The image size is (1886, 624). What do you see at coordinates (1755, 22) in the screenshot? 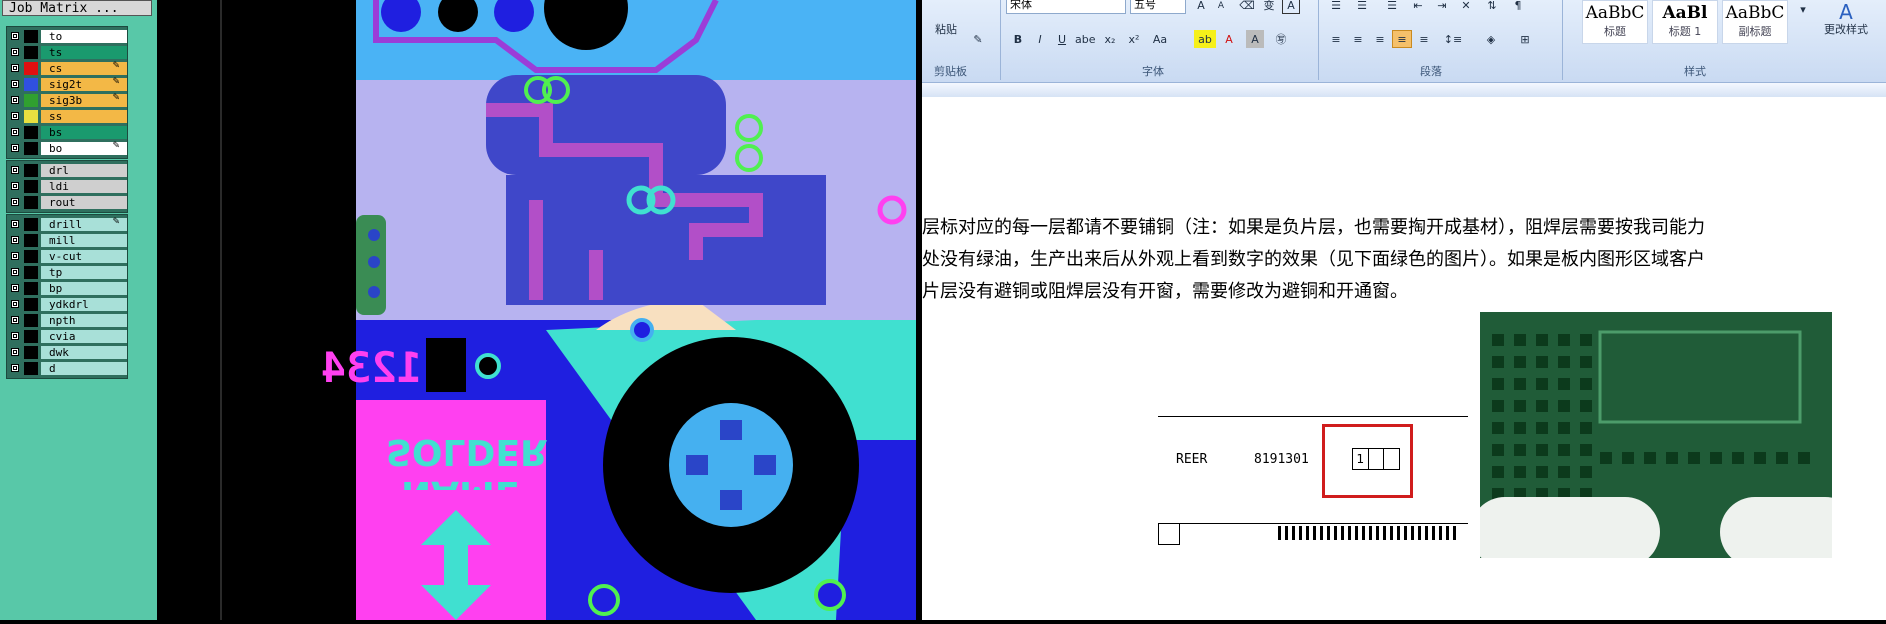
I see `style-item: AaBbC 副标题` at bounding box center [1755, 22].